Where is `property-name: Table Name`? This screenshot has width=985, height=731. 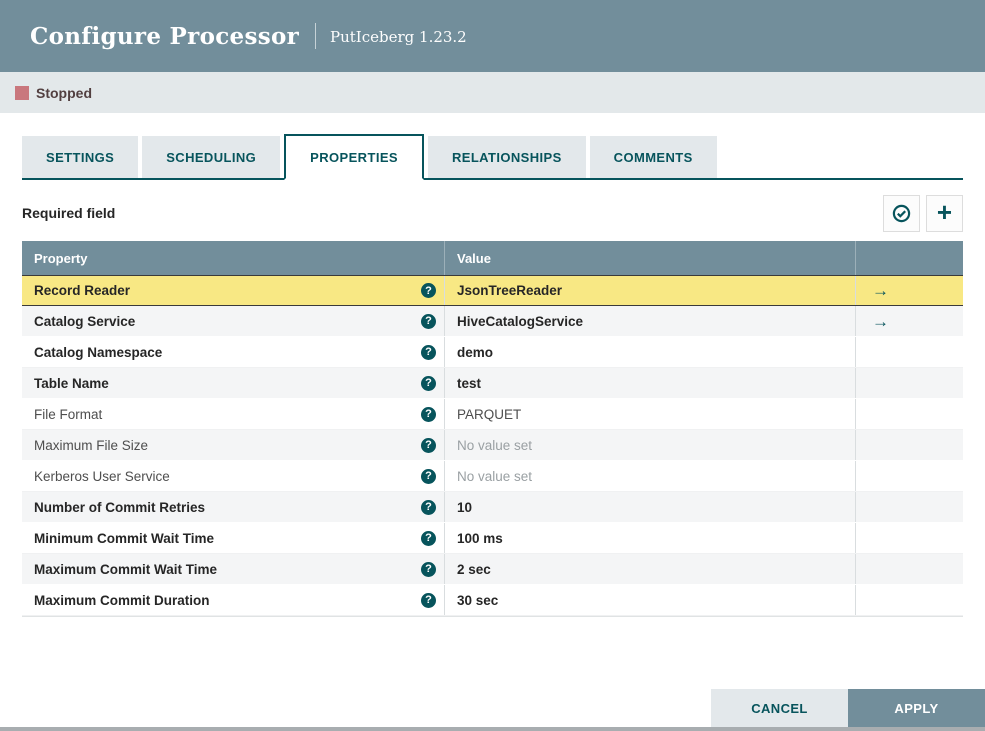
property-name: Table Name is located at coordinates (71, 383).